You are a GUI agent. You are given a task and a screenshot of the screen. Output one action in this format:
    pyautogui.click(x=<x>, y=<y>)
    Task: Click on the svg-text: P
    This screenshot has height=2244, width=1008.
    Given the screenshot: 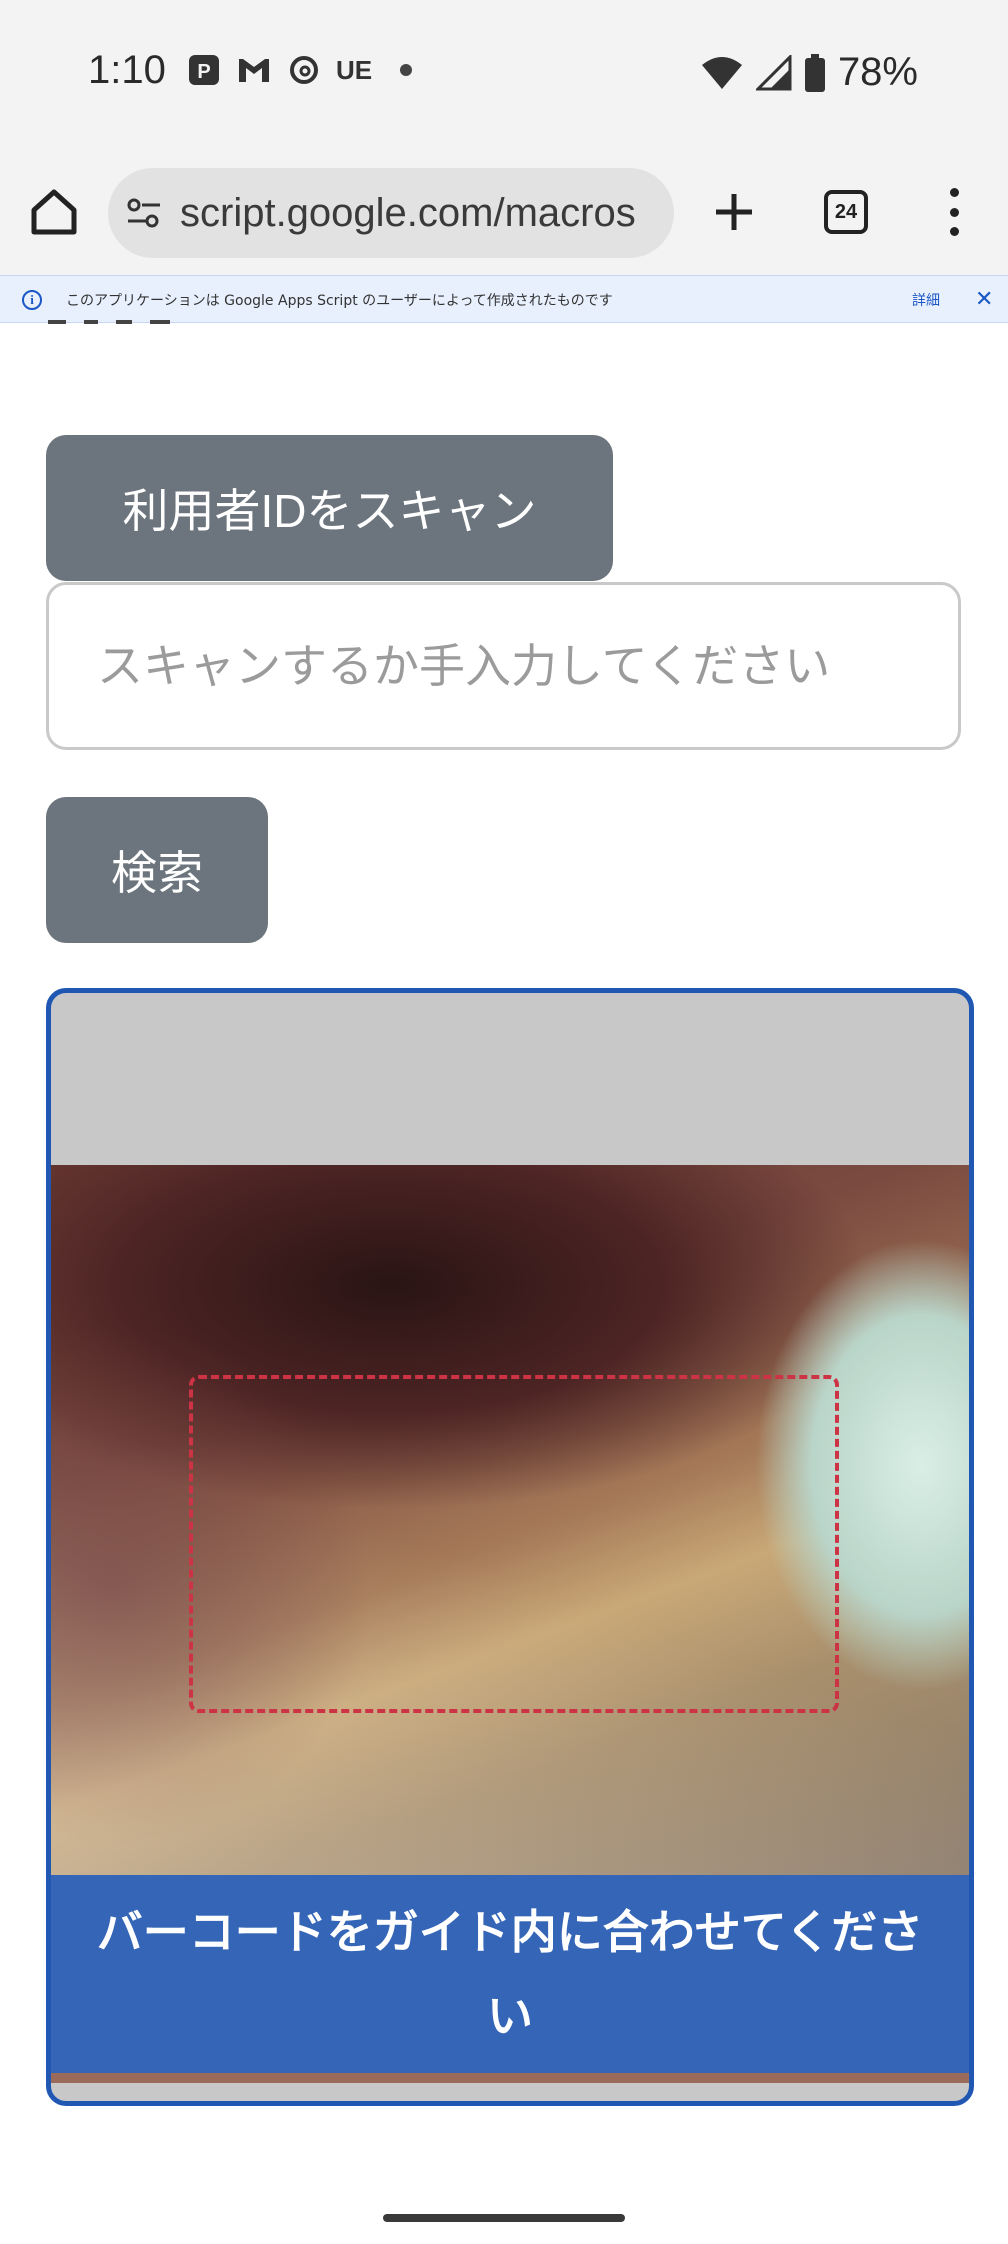 What is the action you would take?
    pyautogui.click(x=203, y=72)
    